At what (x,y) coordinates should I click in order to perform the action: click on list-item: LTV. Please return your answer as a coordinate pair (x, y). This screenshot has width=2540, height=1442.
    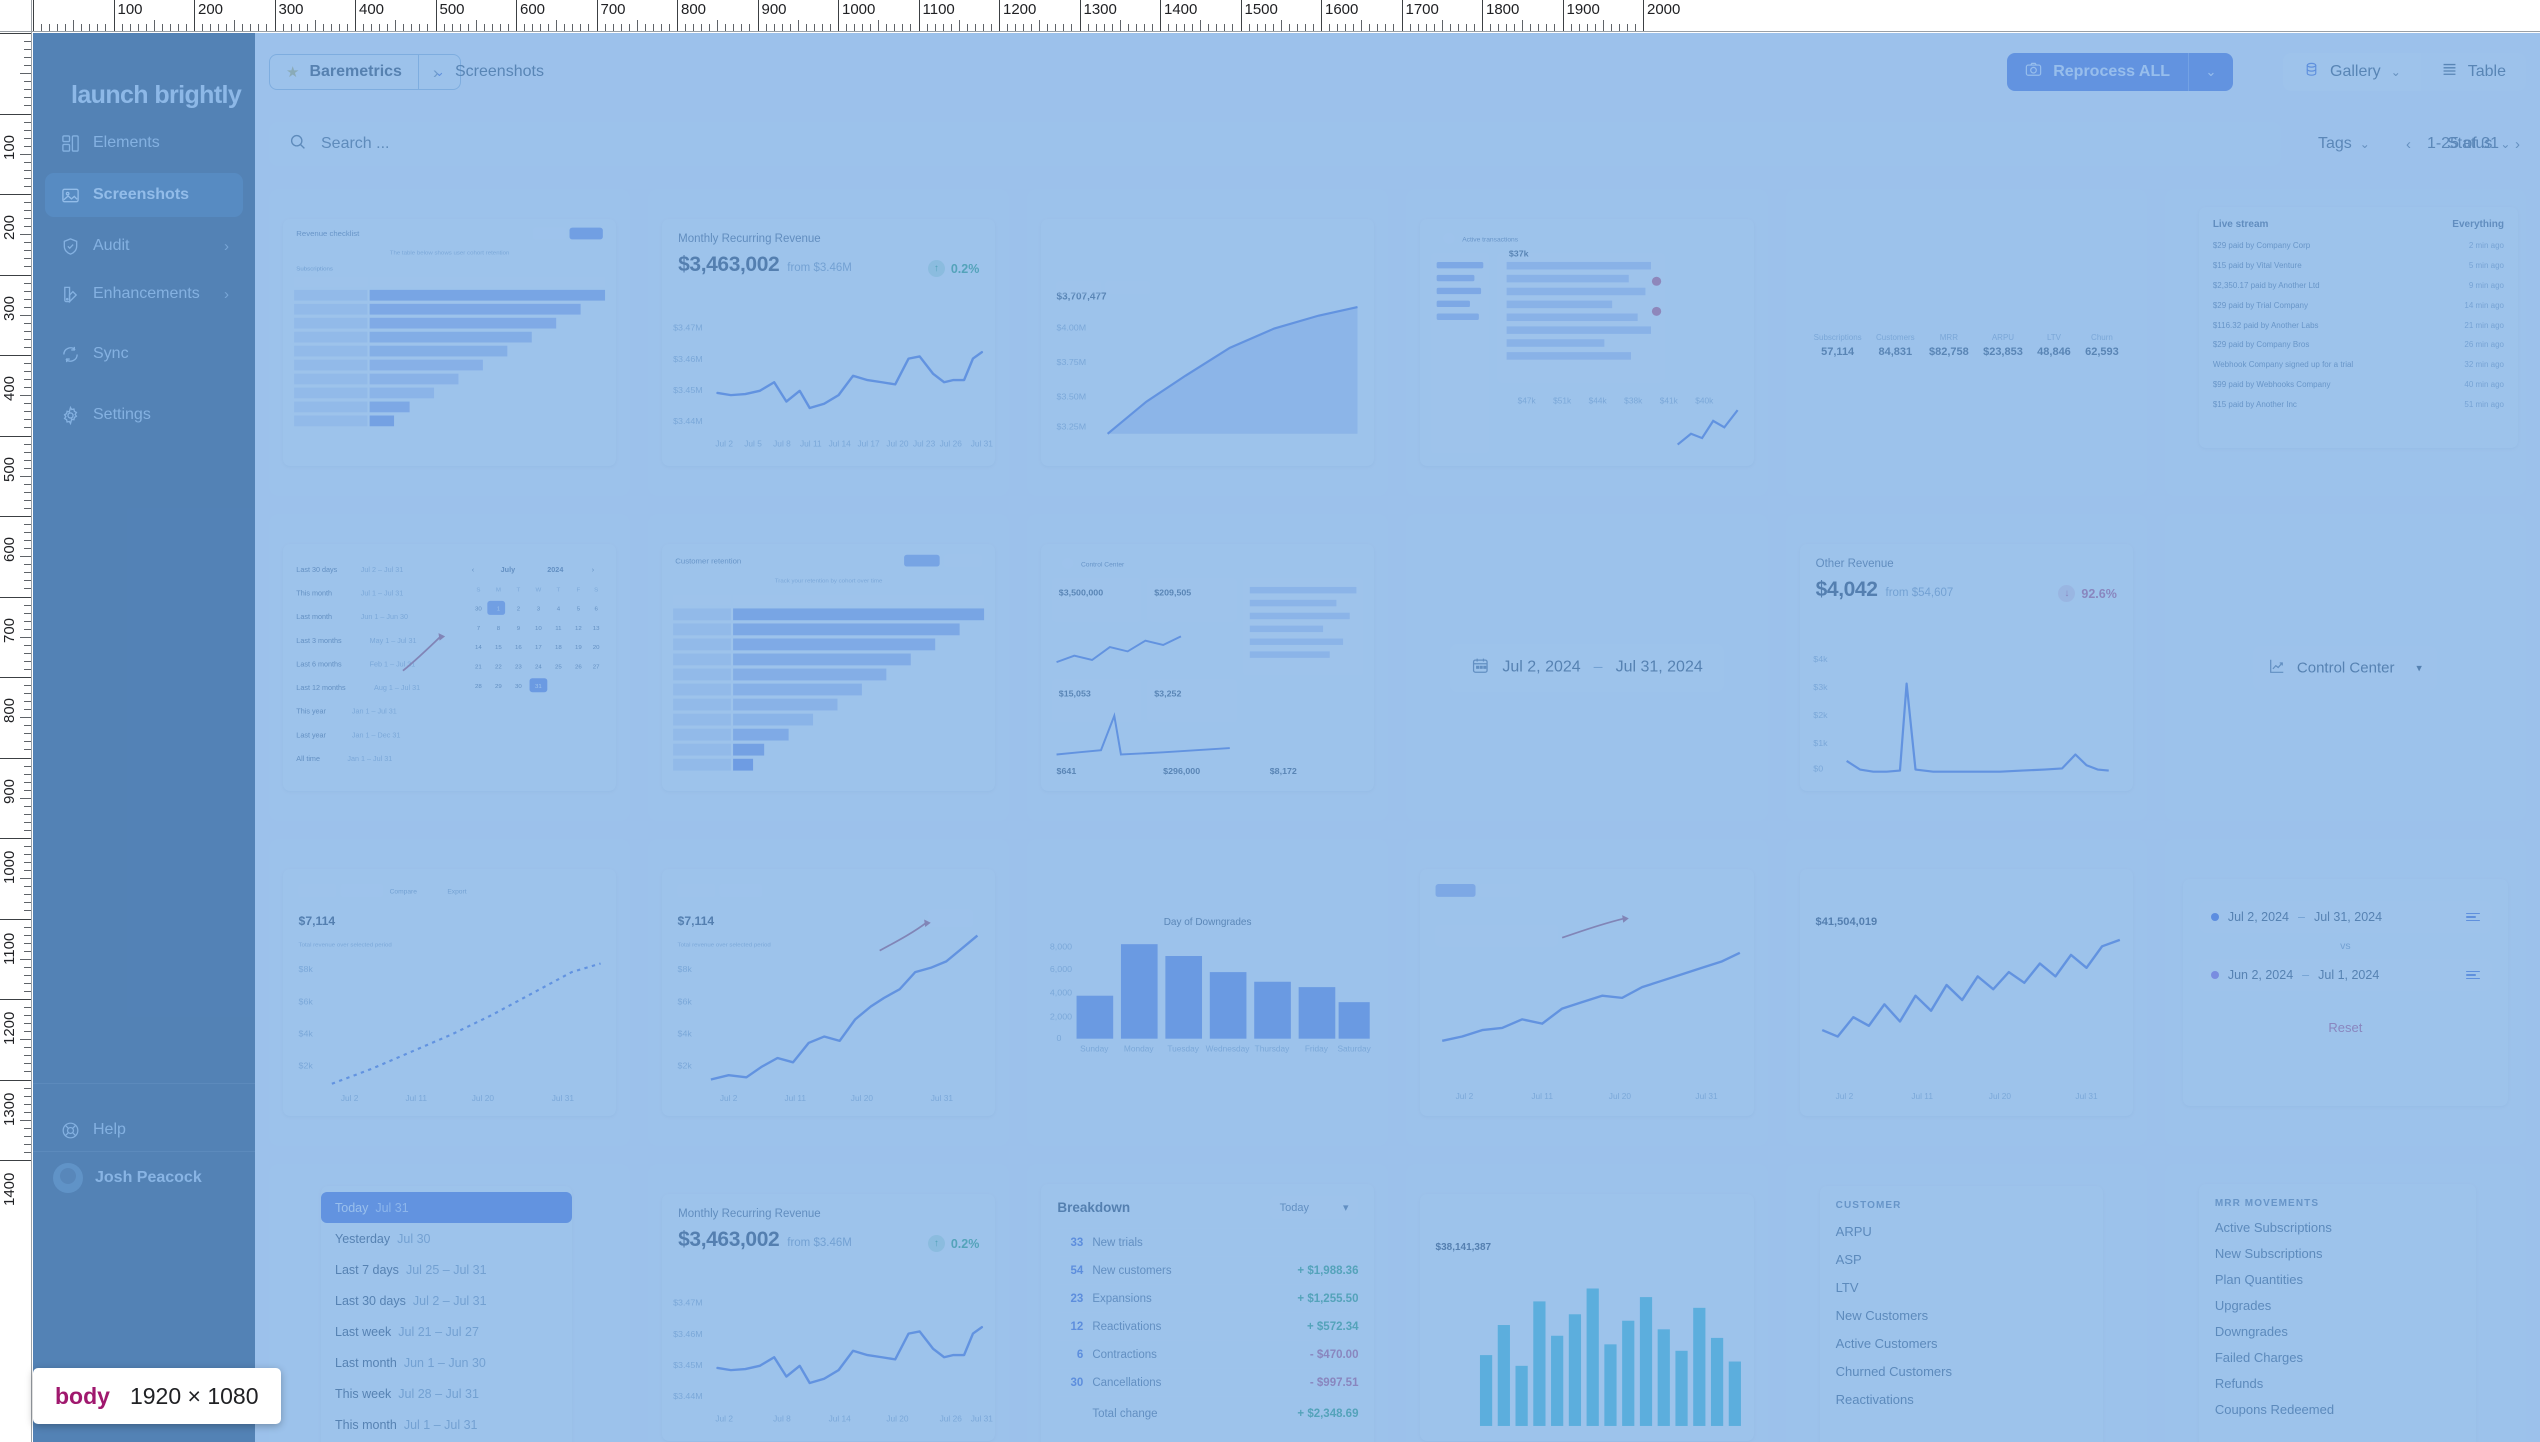
    Looking at the image, I should click on (1961, 1287).